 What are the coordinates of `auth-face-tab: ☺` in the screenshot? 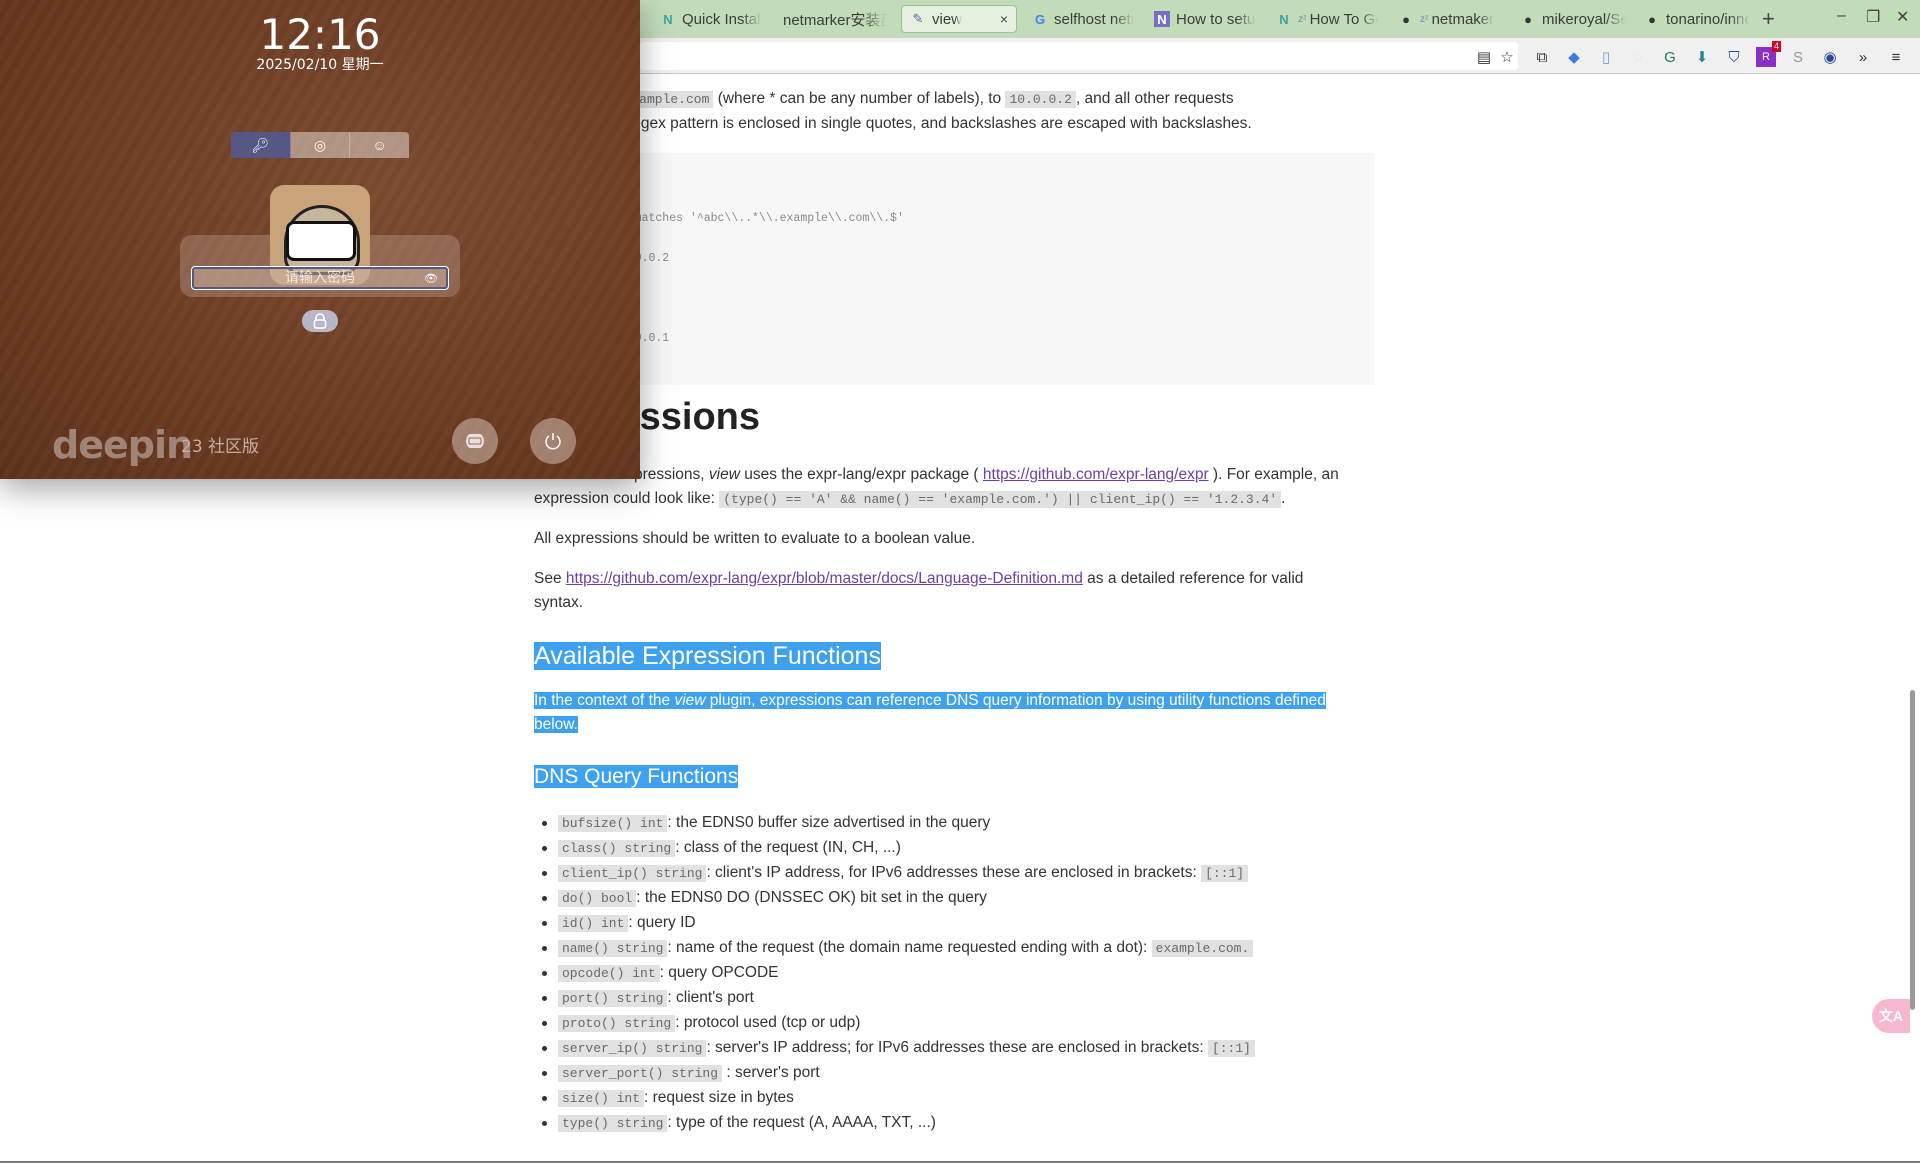 It's located at (379, 145).